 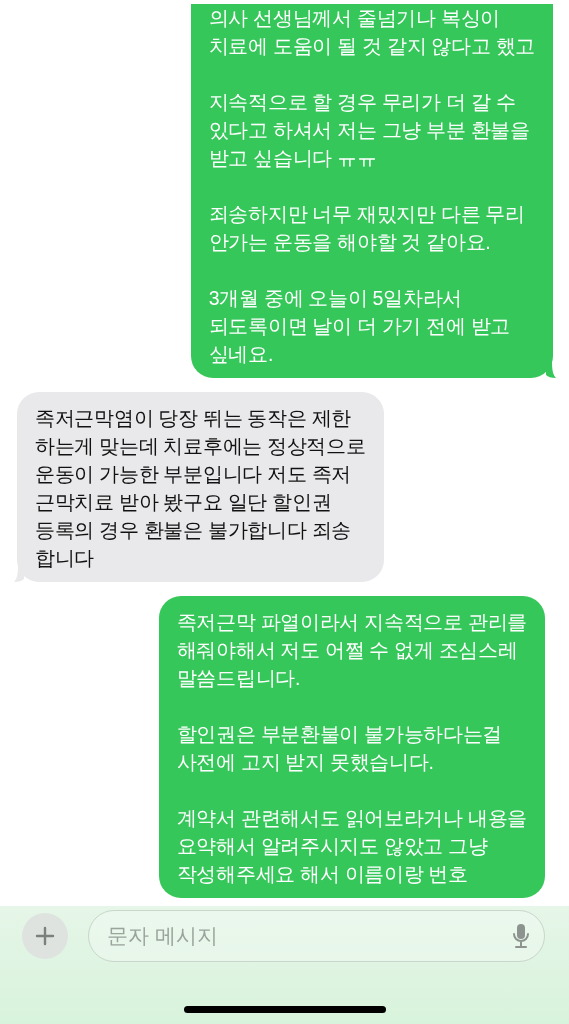 I want to click on message-input: 문자 메시지, so click(x=308, y=936).